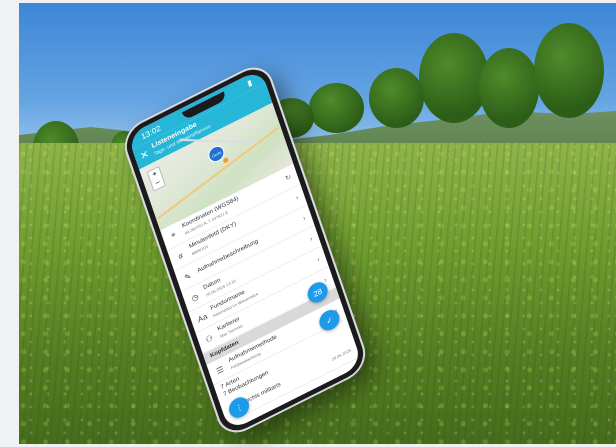  What do you see at coordinates (156, 178) in the screenshot?
I see `zoom-controls: + −` at bounding box center [156, 178].